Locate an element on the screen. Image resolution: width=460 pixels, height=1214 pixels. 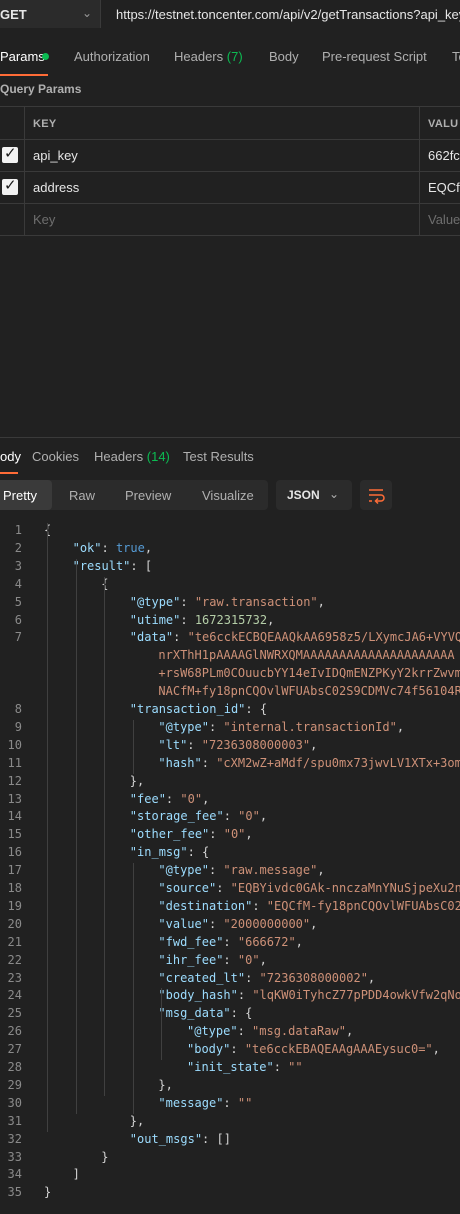
code-line: "result": [ is located at coordinates (112, 566).